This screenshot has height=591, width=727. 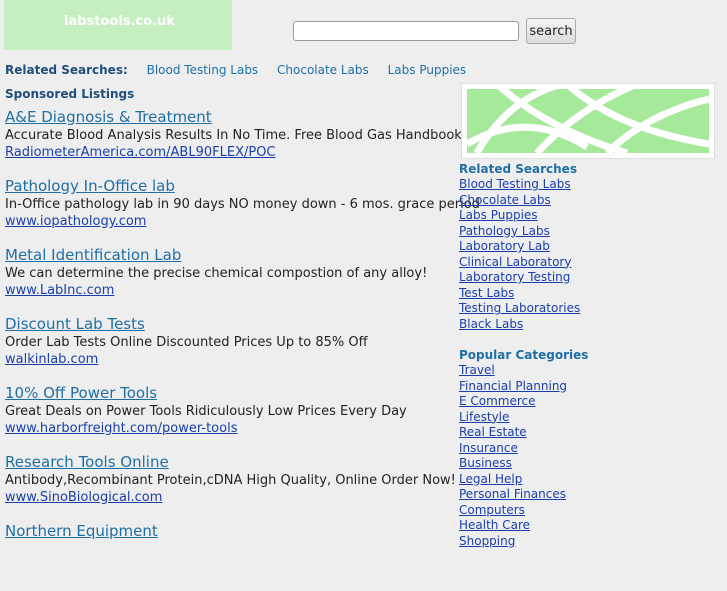 I want to click on sidebar-category-link: Business, so click(x=523, y=464).